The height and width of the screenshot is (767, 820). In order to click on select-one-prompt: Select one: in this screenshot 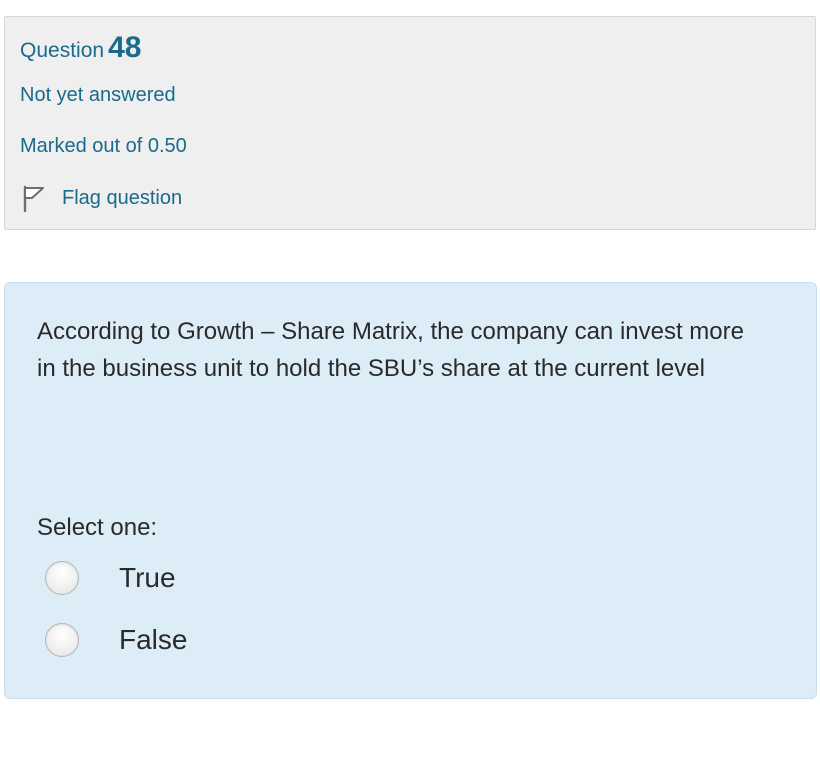, I will do `click(97, 527)`.